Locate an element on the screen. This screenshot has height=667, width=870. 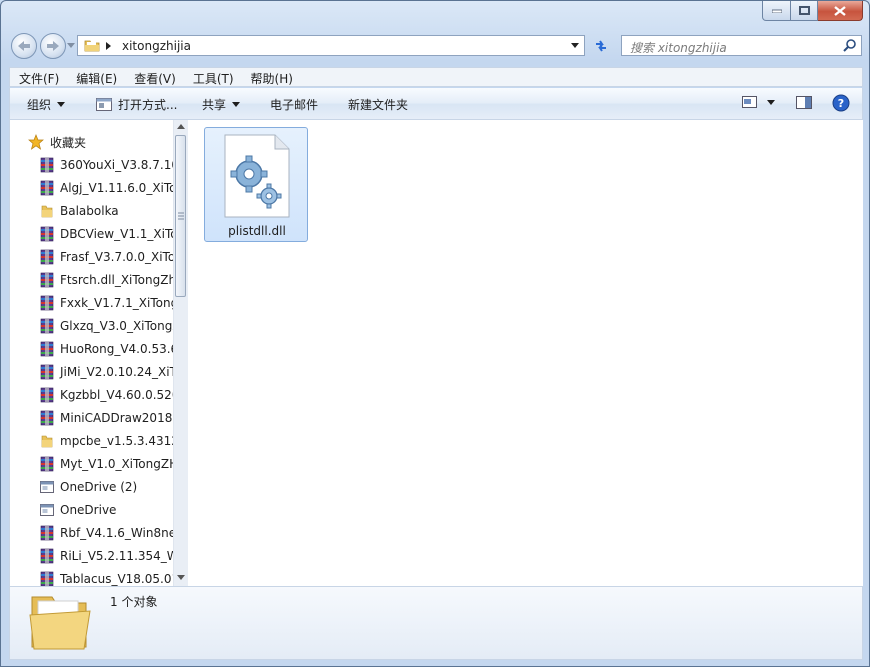
star-icon is located at coordinates (36, 142).